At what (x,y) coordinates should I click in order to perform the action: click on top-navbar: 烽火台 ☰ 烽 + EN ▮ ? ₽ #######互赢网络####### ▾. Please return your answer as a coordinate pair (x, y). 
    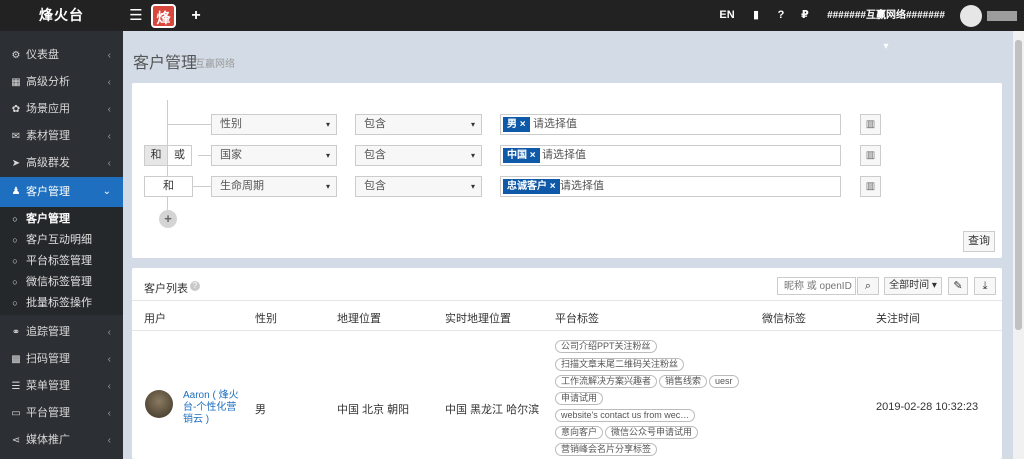
    Looking at the image, I should click on (512, 26).